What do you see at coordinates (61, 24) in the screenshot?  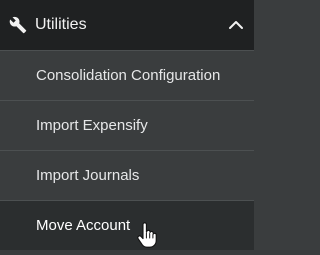 I see `section-title: Utilities` at bounding box center [61, 24].